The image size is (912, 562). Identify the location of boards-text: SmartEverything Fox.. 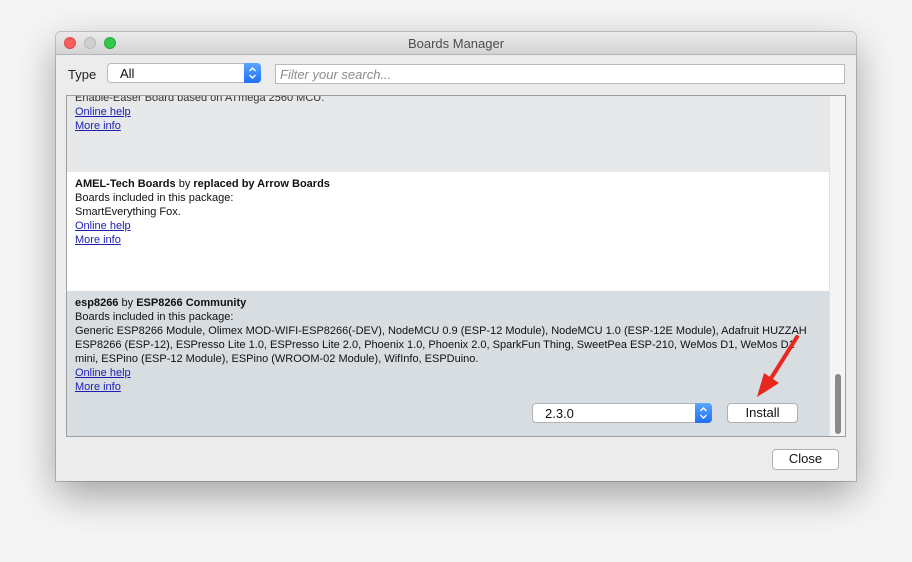
(128, 212).